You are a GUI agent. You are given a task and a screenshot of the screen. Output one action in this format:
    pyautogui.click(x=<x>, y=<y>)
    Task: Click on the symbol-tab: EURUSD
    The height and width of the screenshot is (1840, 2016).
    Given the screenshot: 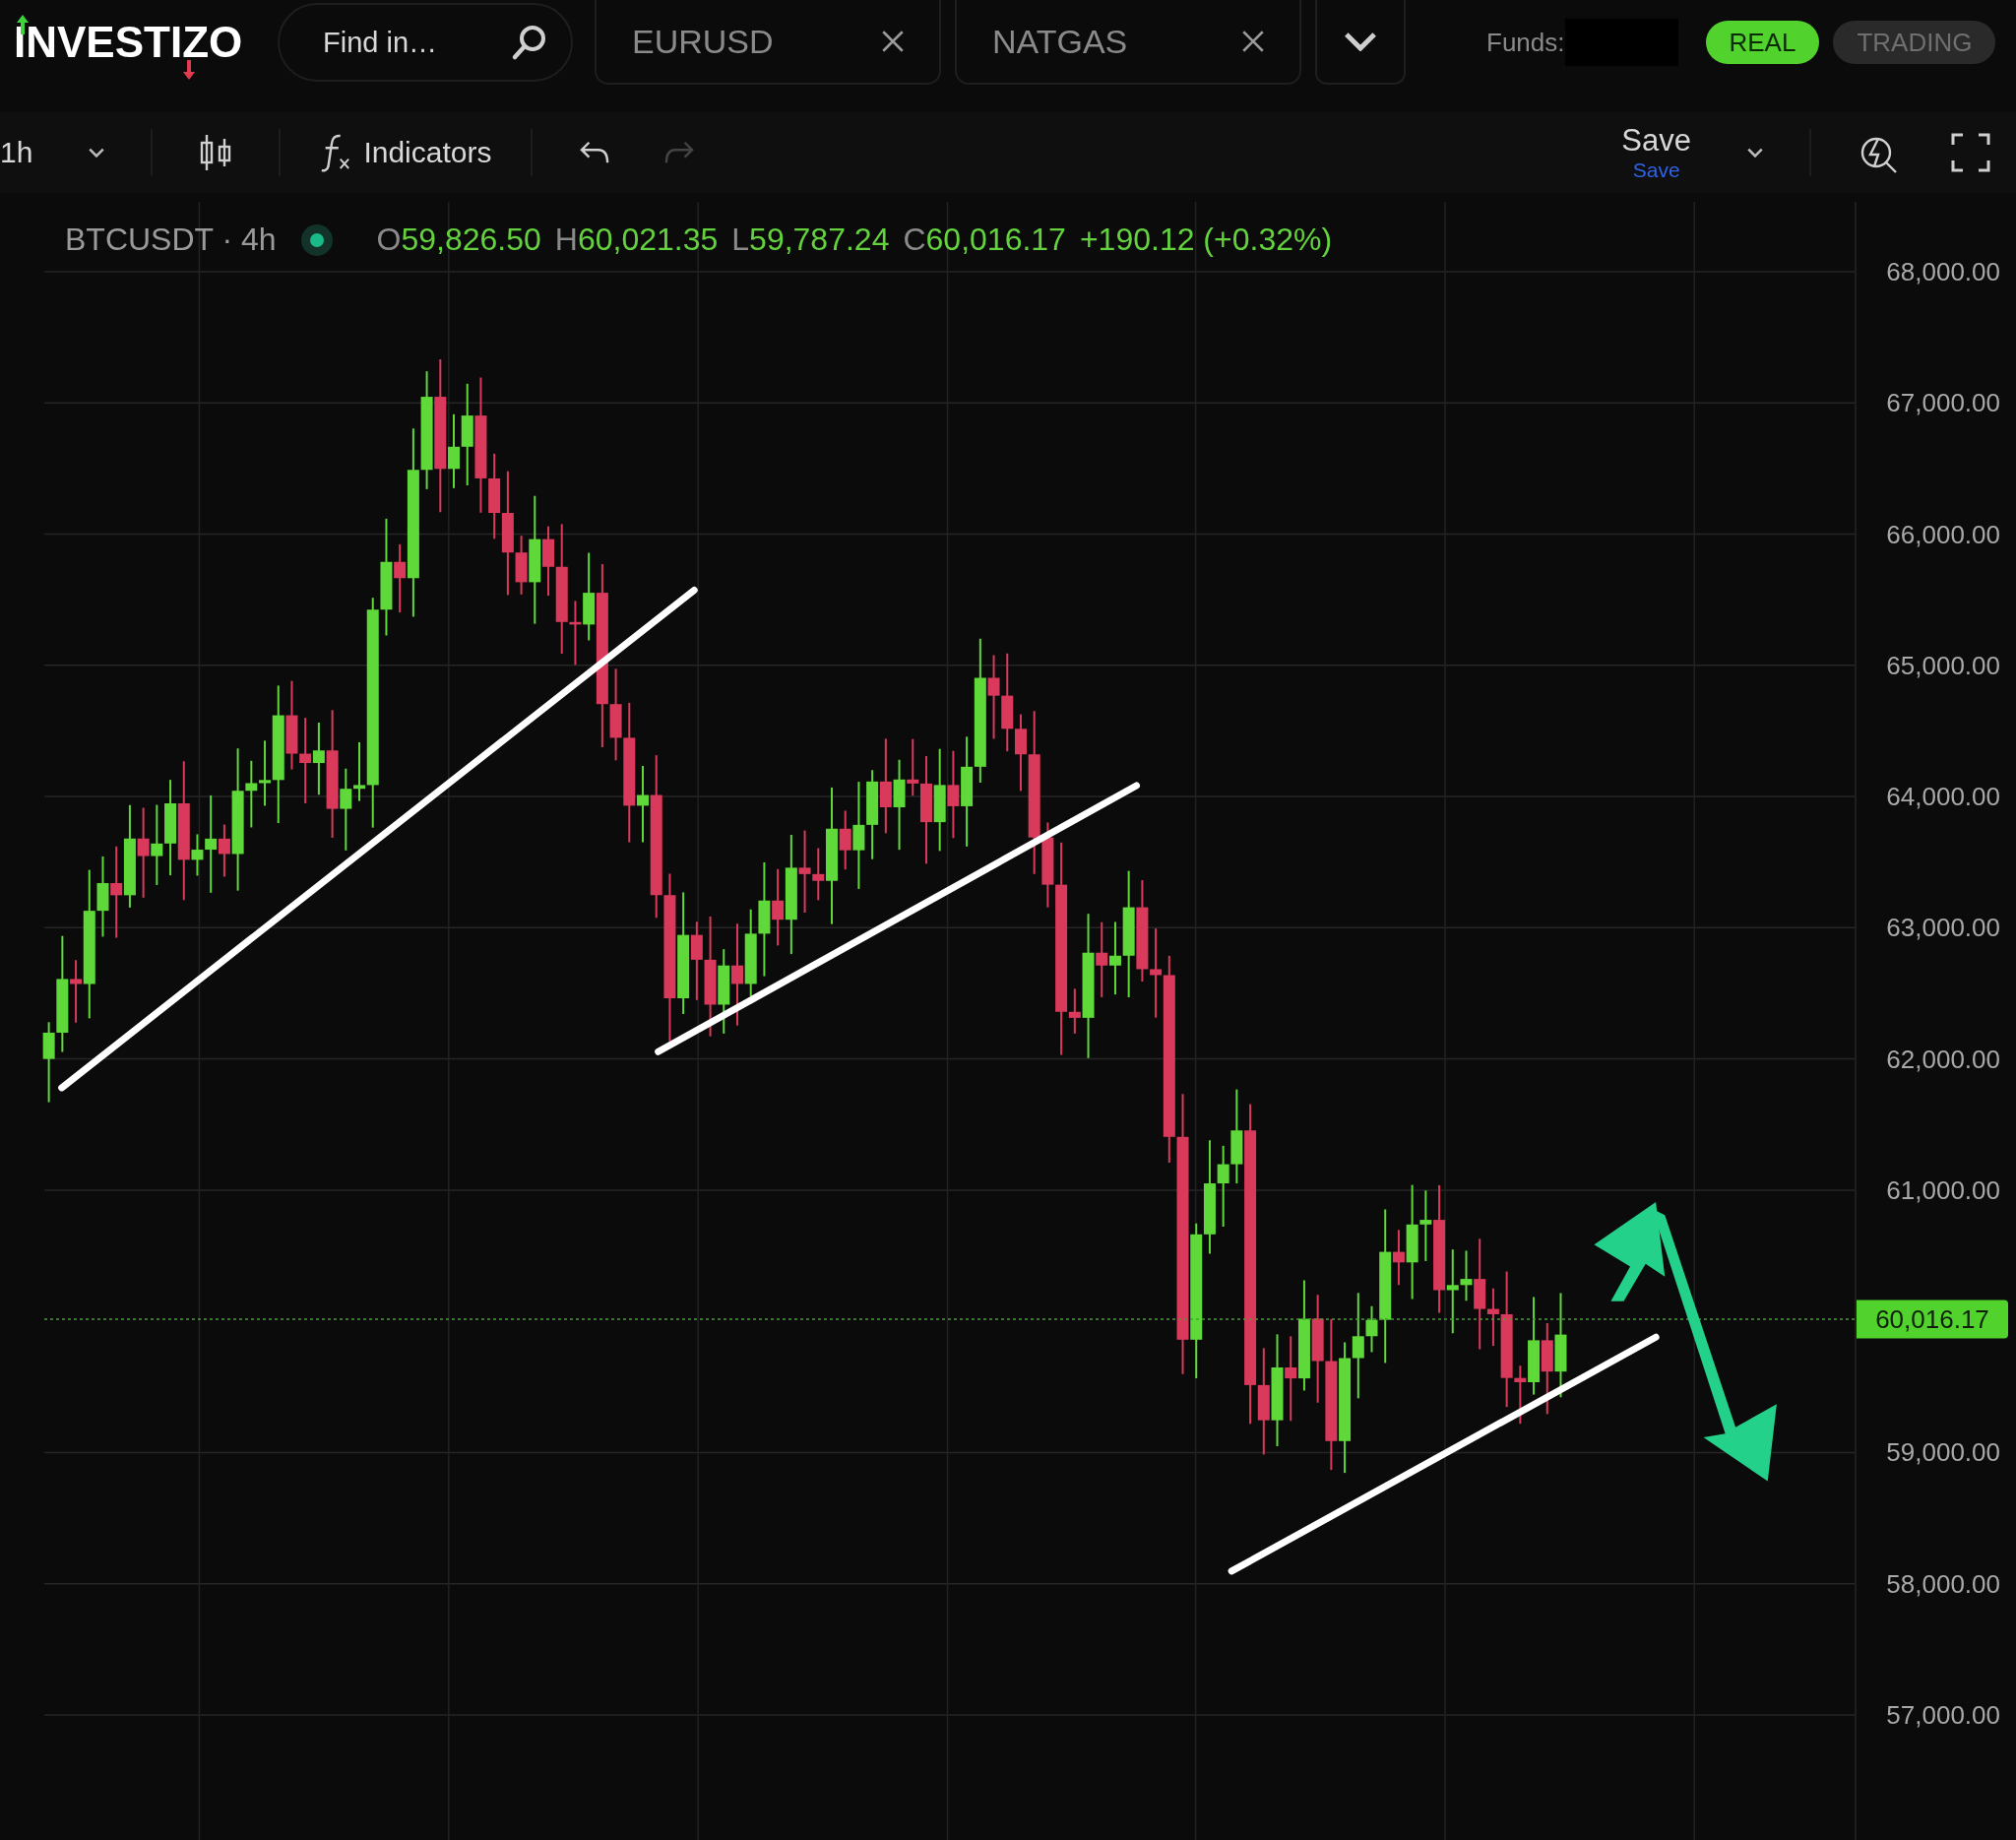 What is the action you would take?
    pyautogui.click(x=768, y=43)
    